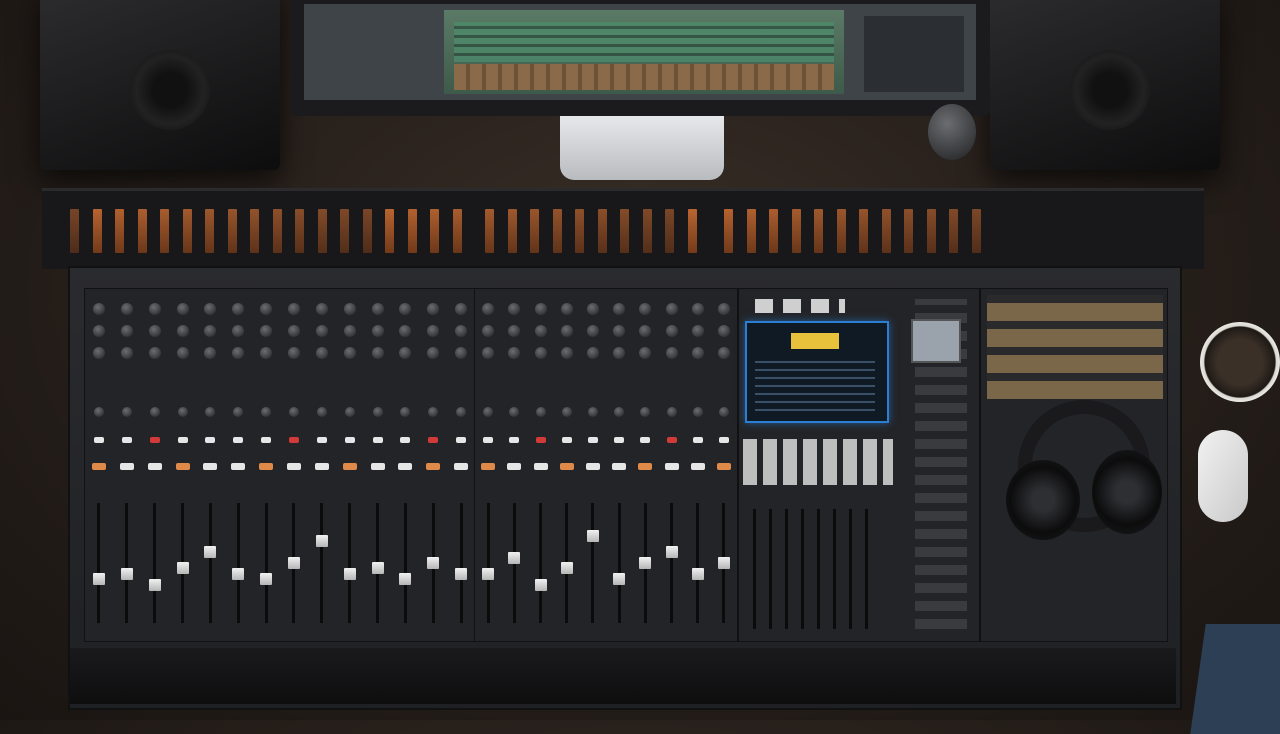  I want to click on computer-mouse, so click(1223, 476).